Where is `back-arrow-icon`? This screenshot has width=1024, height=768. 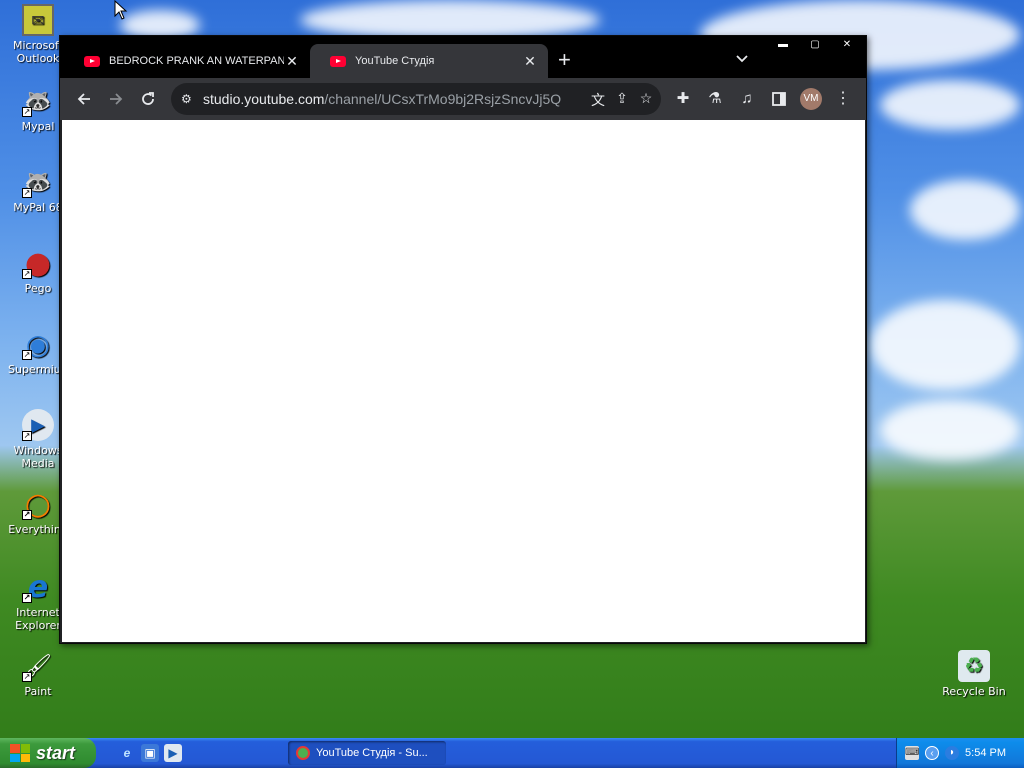 back-arrow-icon is located at coordinates (83, 99).